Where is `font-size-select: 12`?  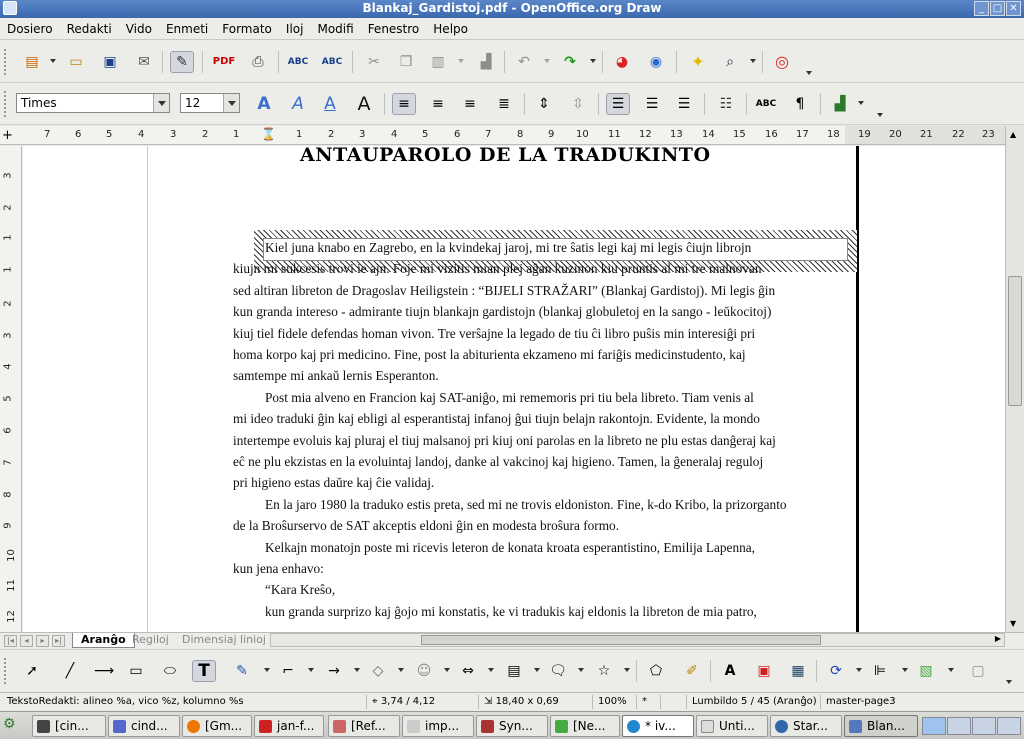
font-size-select: 12 is located at coordinates (210, 103).